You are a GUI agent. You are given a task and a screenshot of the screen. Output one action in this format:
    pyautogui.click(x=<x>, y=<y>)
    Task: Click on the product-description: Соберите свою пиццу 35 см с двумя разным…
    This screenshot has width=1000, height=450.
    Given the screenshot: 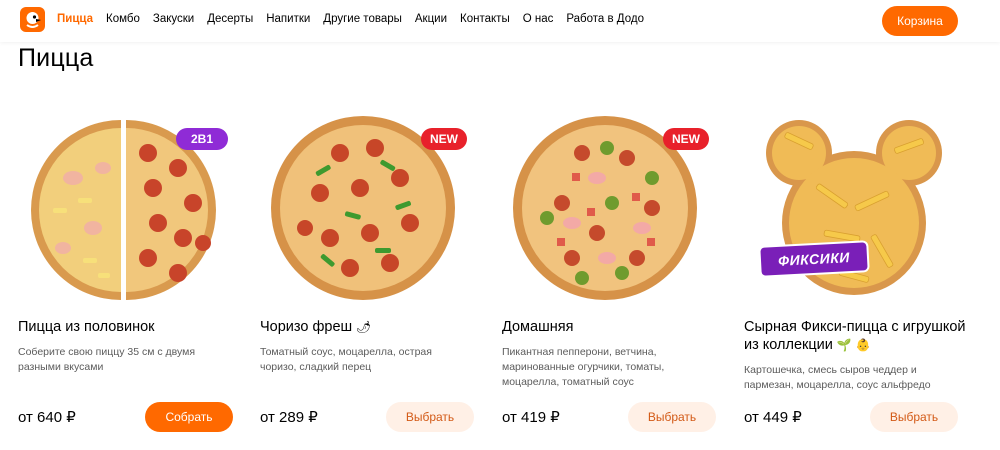 What is the action you would take?
    pyautogui.click(x=107, y=359)
    